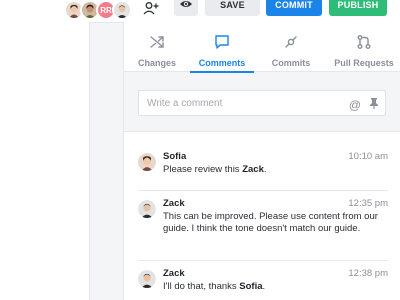 The image size is (400, 300). What do you see at coordinates (291, 44) in the screenshot?
I see `commit-icon` at bounding box center [291, 44].